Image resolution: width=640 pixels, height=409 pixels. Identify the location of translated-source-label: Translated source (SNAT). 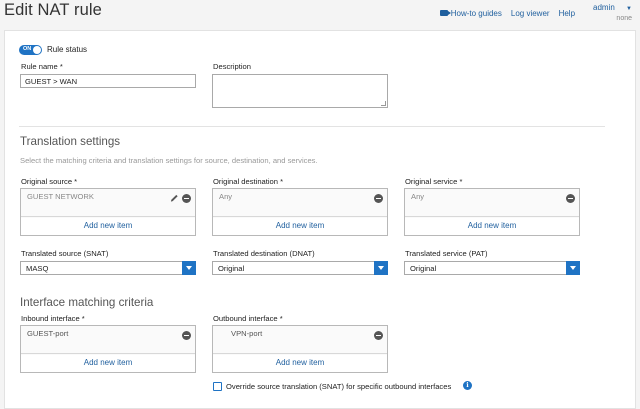
(65, 253).